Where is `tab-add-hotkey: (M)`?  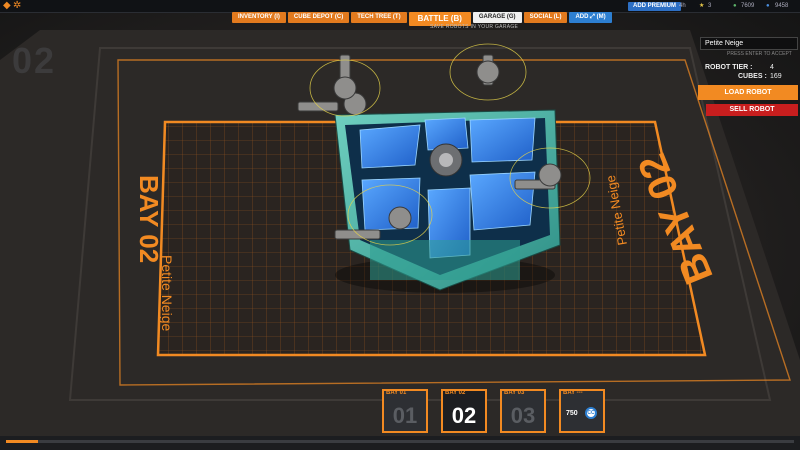
tab-add-hotkey: (M) is located at coordinates (601, 17).